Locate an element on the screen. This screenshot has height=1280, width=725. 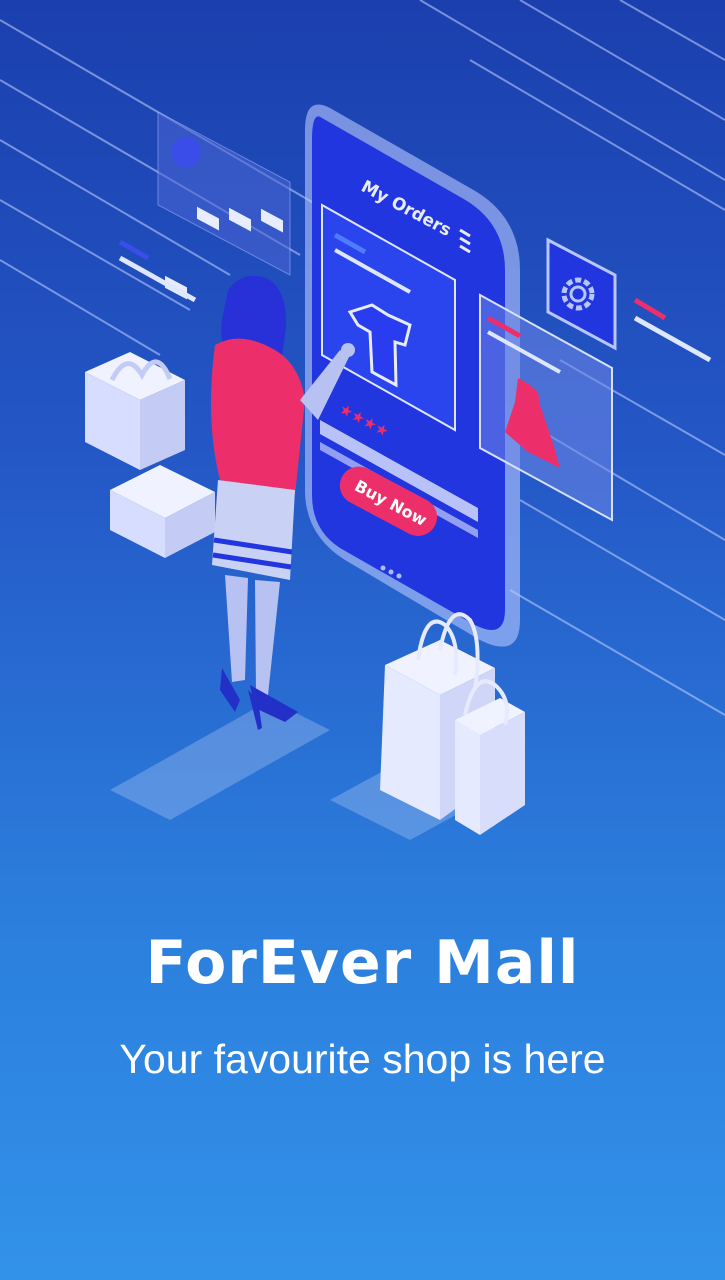
app-title: ForEver Mall is located at coordinates (362, 963).